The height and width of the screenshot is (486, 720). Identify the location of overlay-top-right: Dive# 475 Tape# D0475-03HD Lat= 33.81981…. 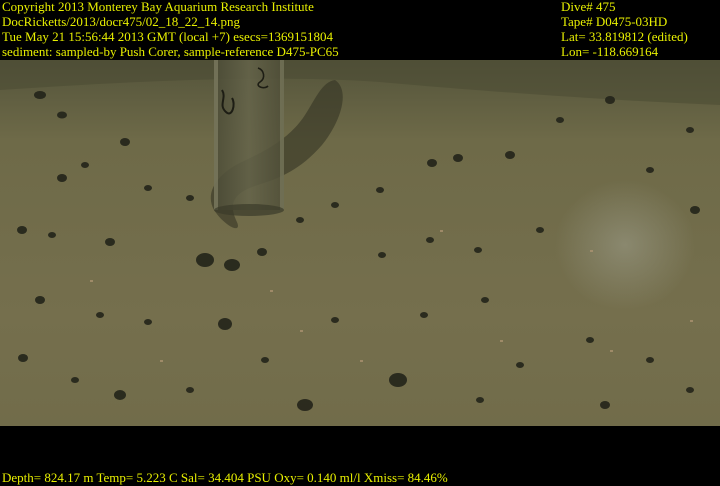
(624, 29).